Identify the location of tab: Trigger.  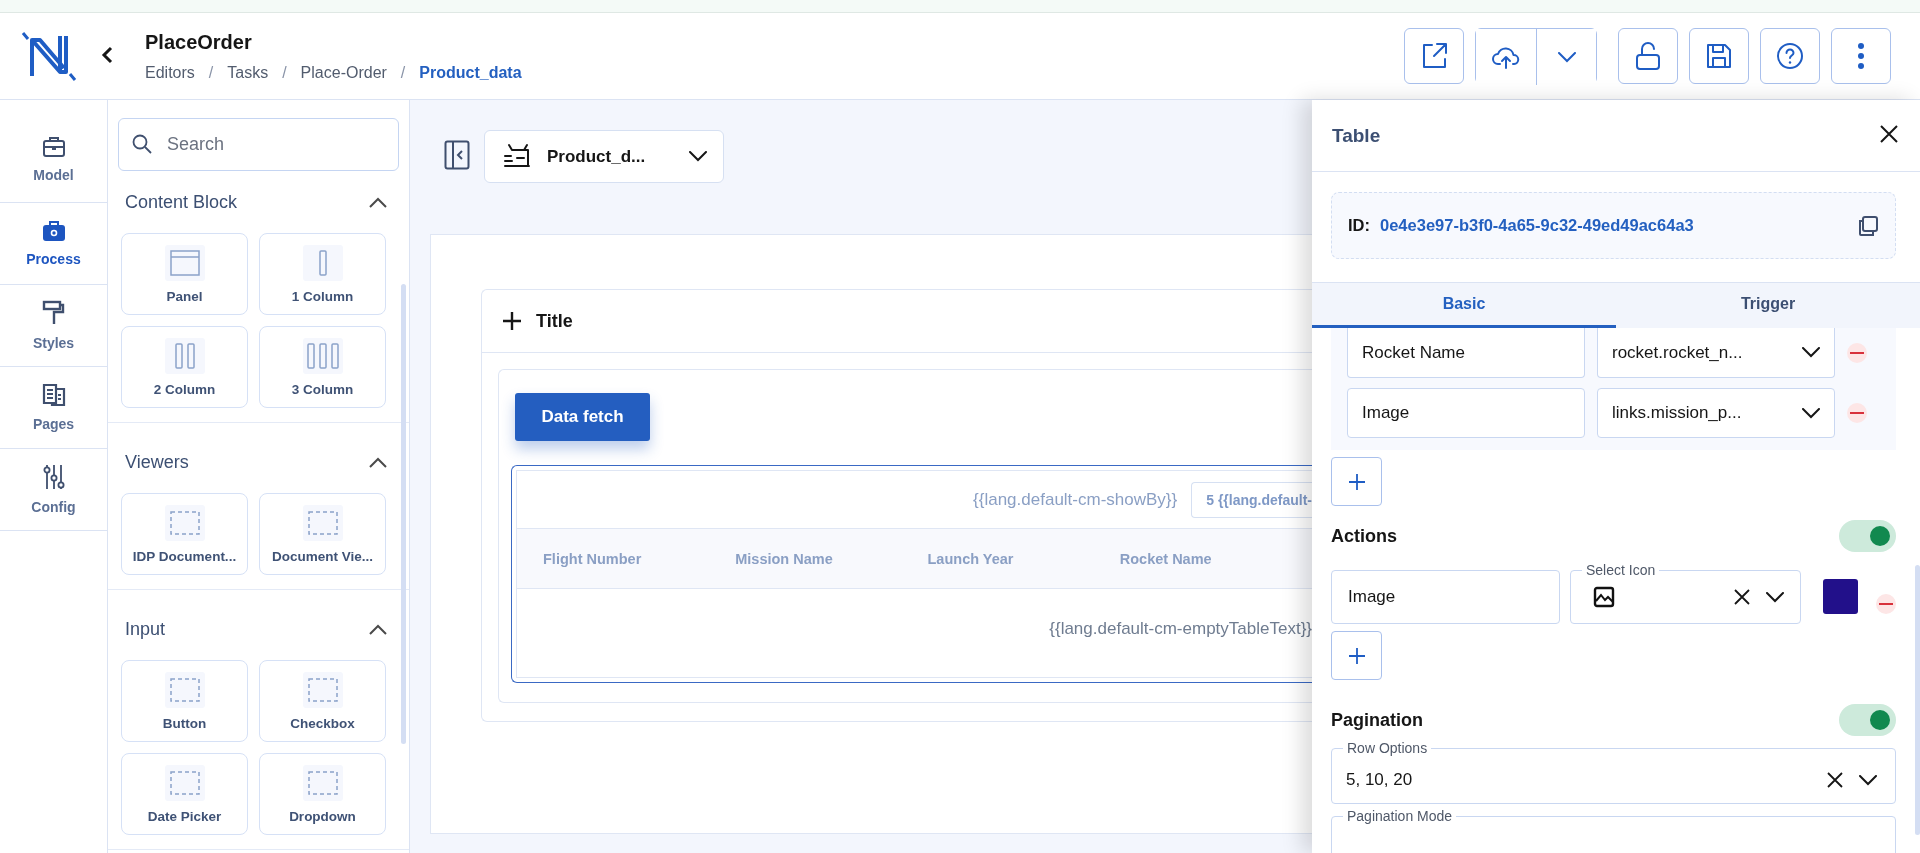
(1768, 305).